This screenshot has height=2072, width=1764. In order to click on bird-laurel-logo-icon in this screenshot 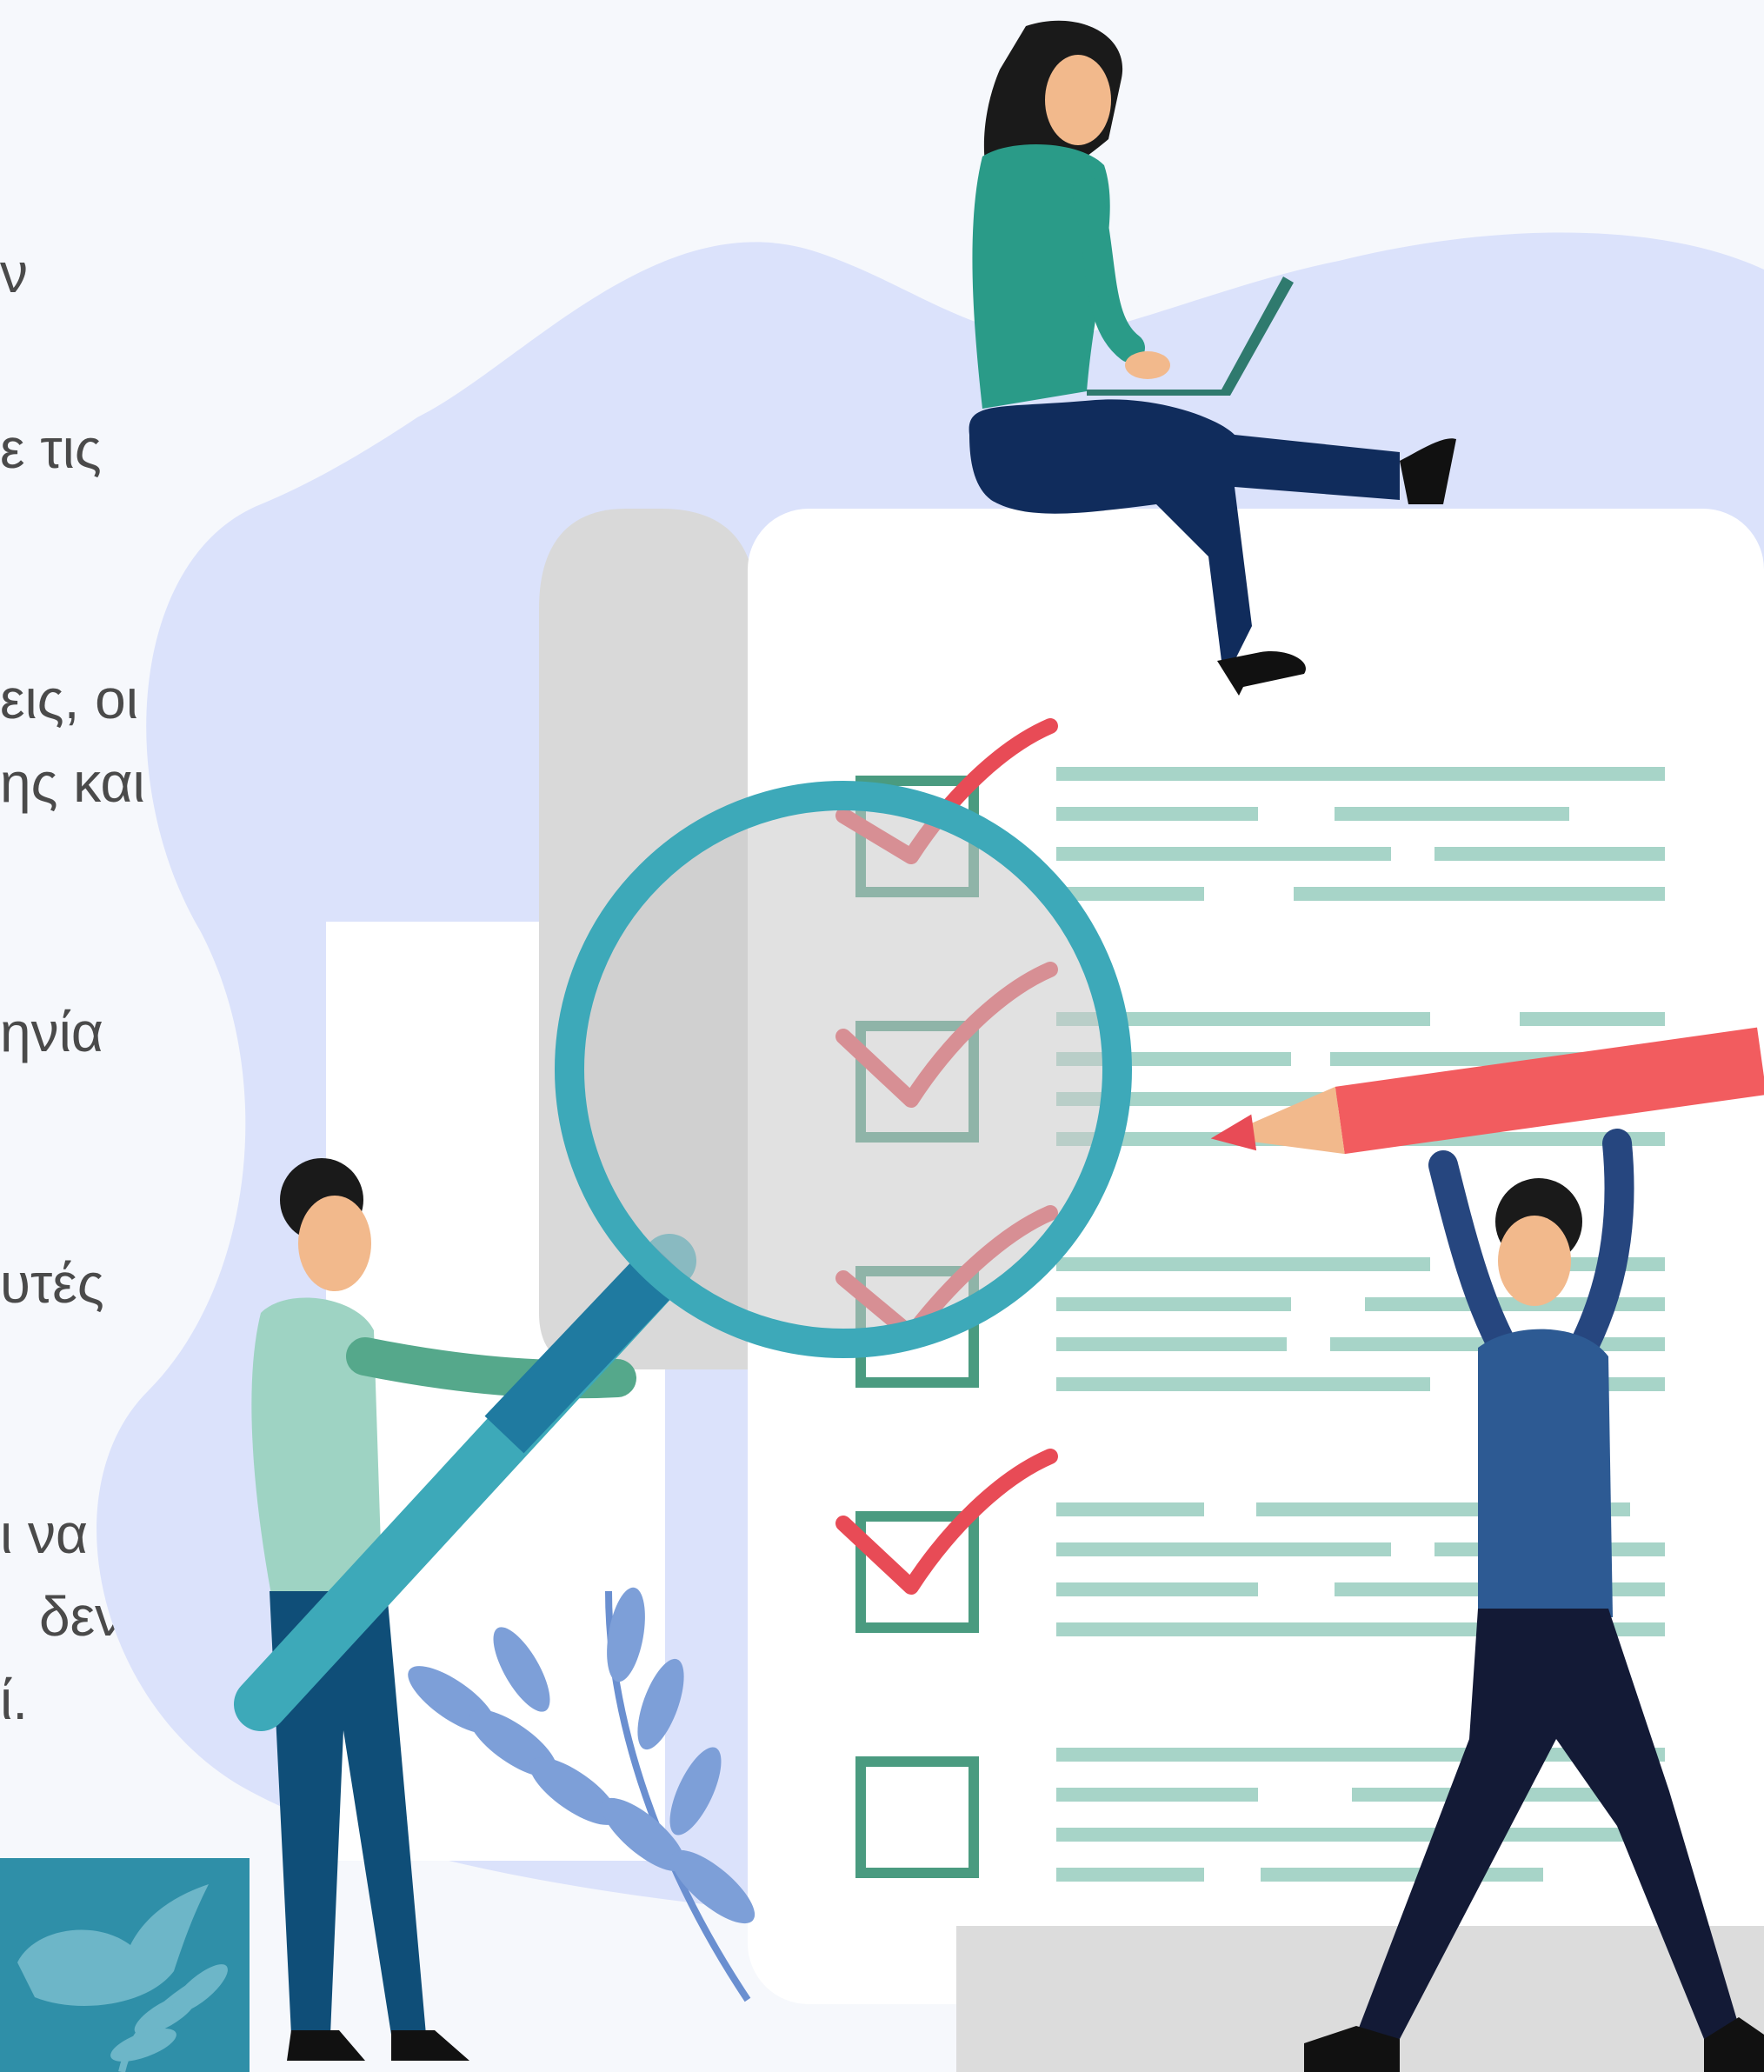, I will do `click(122, 1978)`.